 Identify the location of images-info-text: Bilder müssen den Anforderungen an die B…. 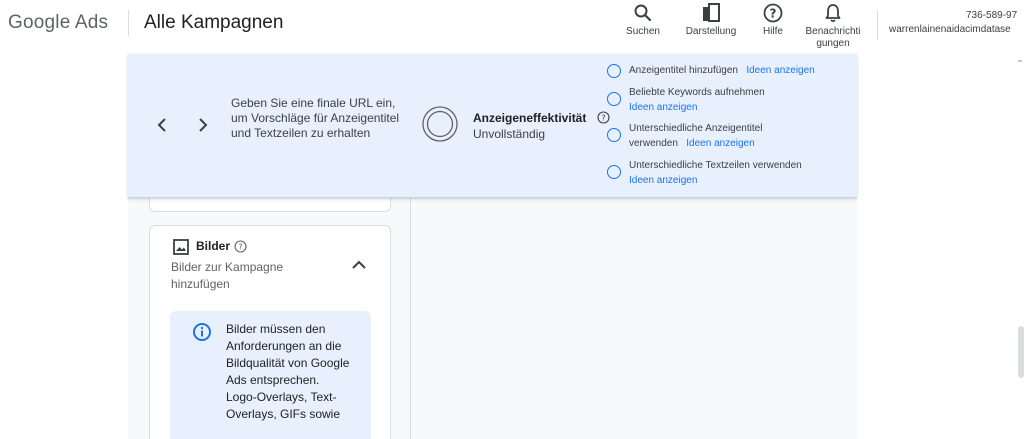
(288, 371).